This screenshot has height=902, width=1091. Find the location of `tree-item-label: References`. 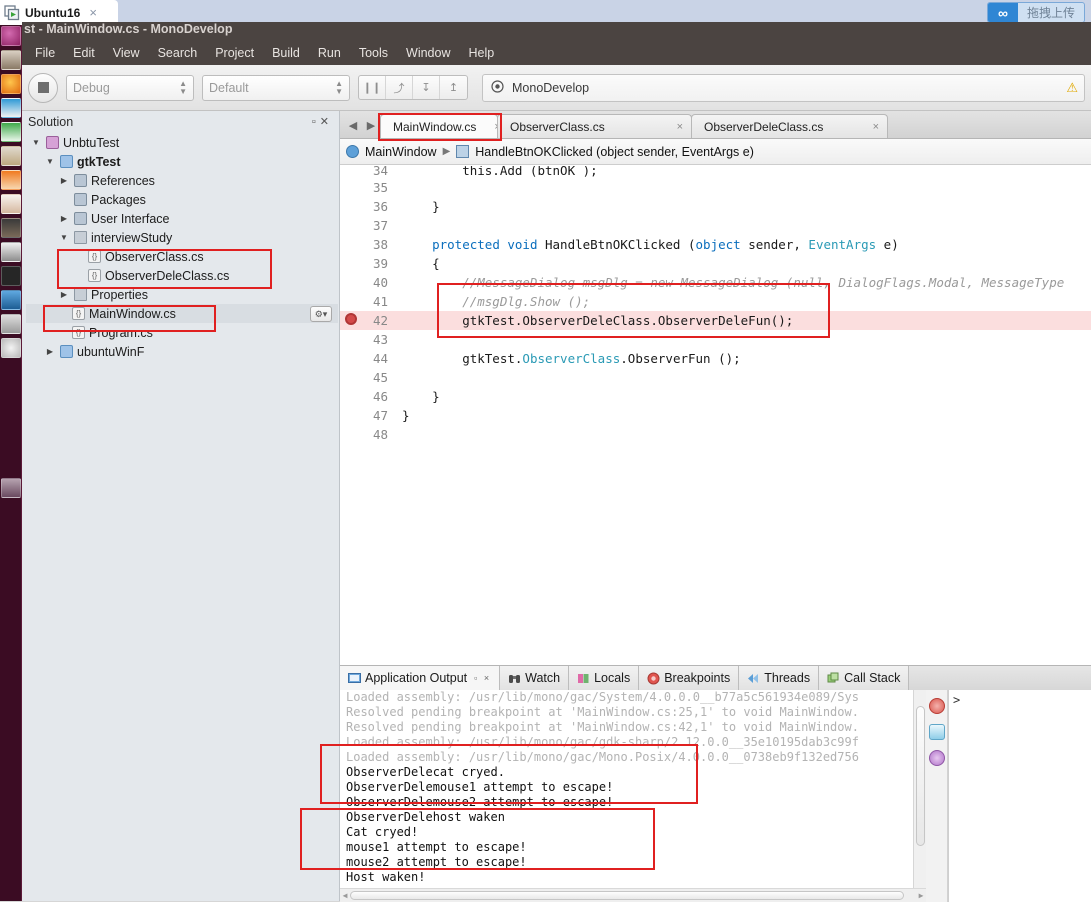

tree-item-label: References is located at coordinates (123, 180).